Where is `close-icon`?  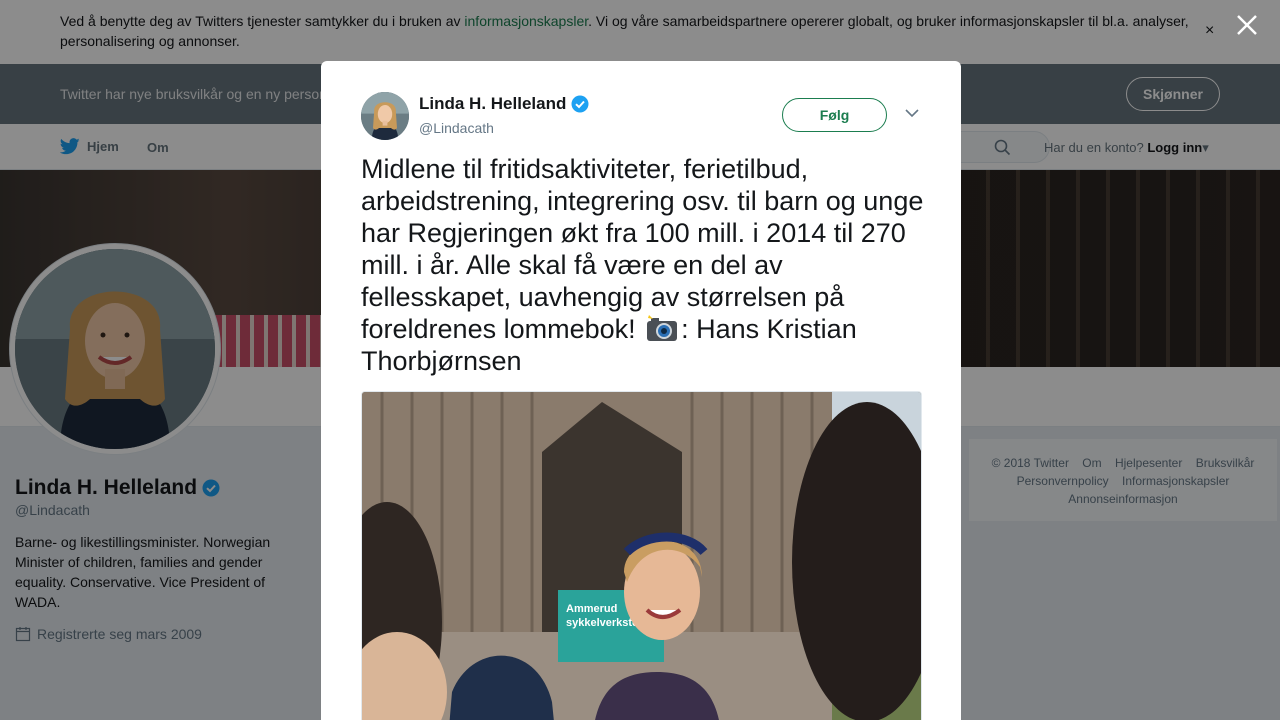
close-icon is located at coordinates (1247, 25).